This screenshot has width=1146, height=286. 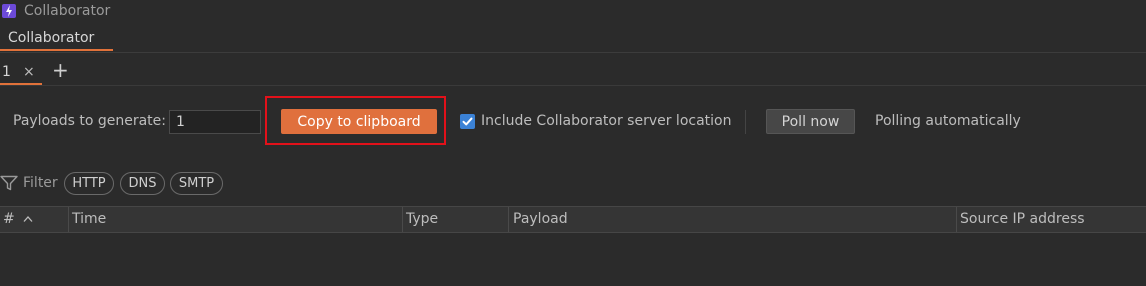 I want to click on filter-chip-http: HTTP, so click(x=89, y=183).